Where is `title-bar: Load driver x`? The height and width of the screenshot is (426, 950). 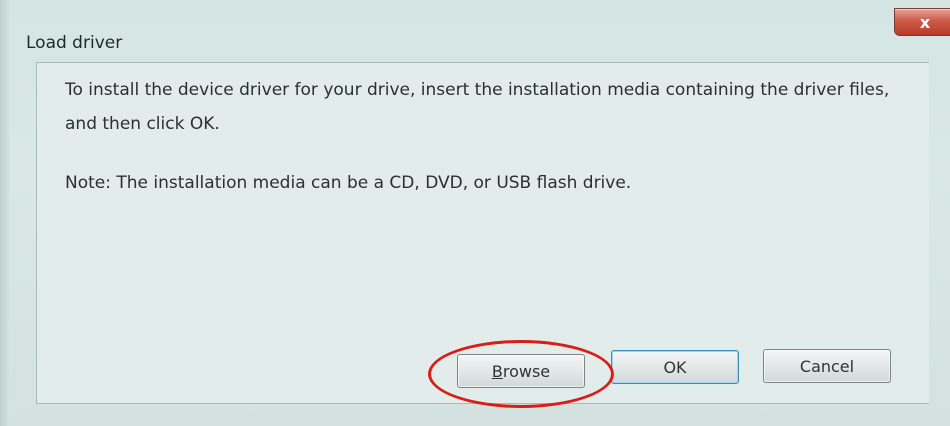
title-bar: Load driver x is located at coordinates (480, 31).